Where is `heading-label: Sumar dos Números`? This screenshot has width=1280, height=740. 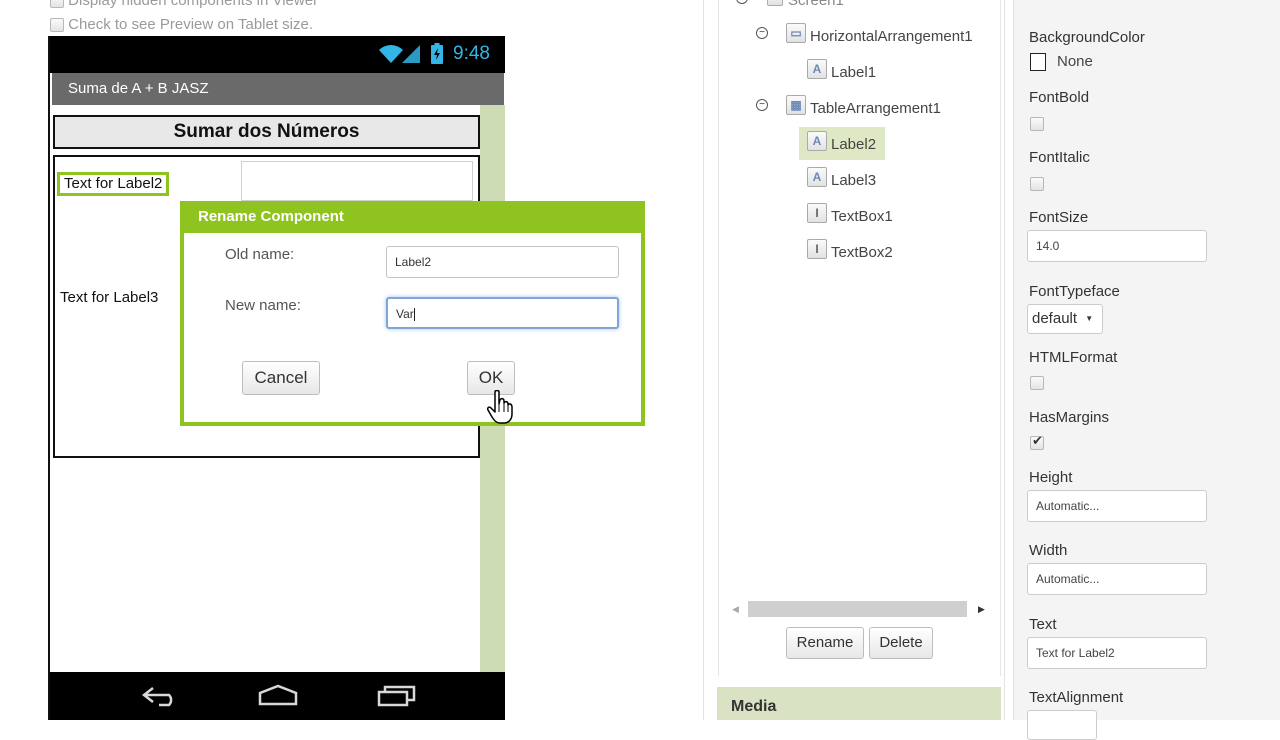
heading-label: Sumar dos Números is located at coordinates (266, 132).